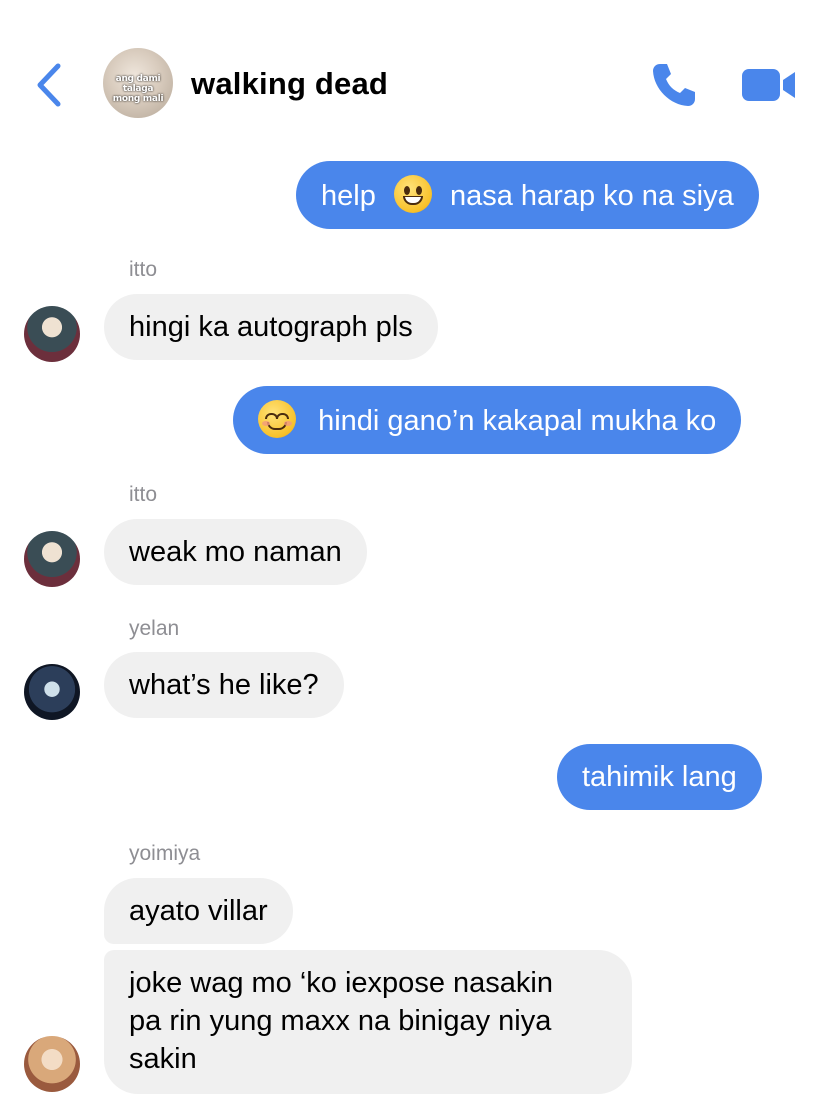 This screenshot has height=1111, width=828. What do you see at coordinates (769, 85) in the screenshot?
I see `video-camera-icon` at bounding box center [769, 85].